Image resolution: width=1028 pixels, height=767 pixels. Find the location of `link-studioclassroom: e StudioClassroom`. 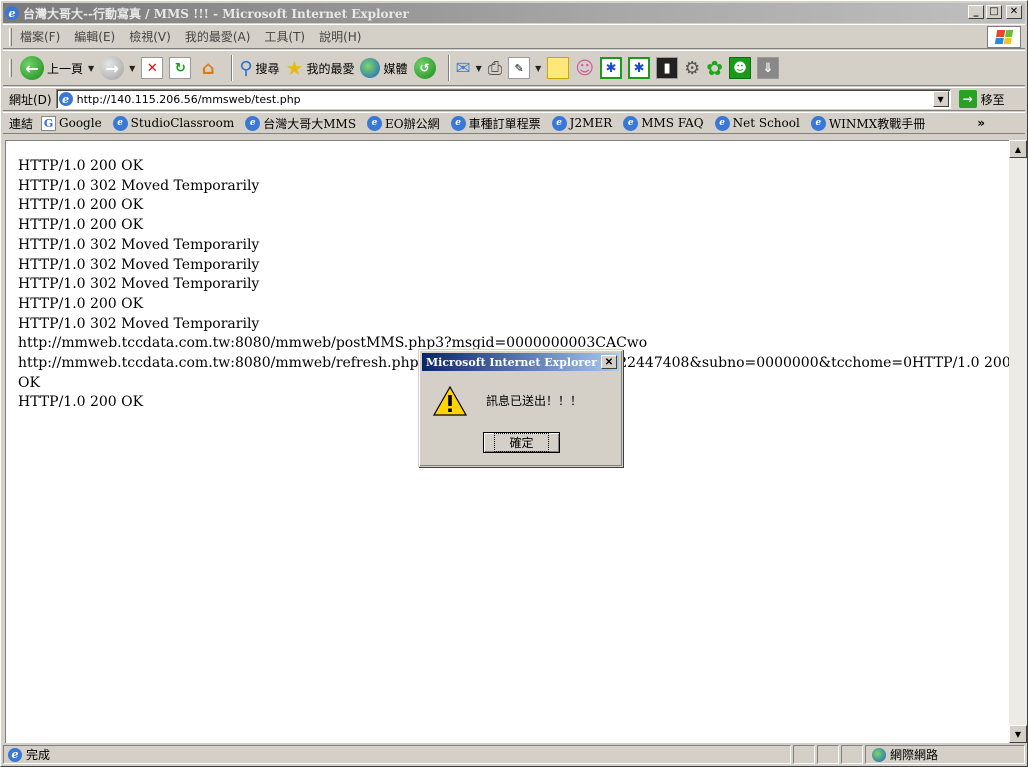

link-studioclassroom: e StudioClassroom is located at coordinates (173, 123).